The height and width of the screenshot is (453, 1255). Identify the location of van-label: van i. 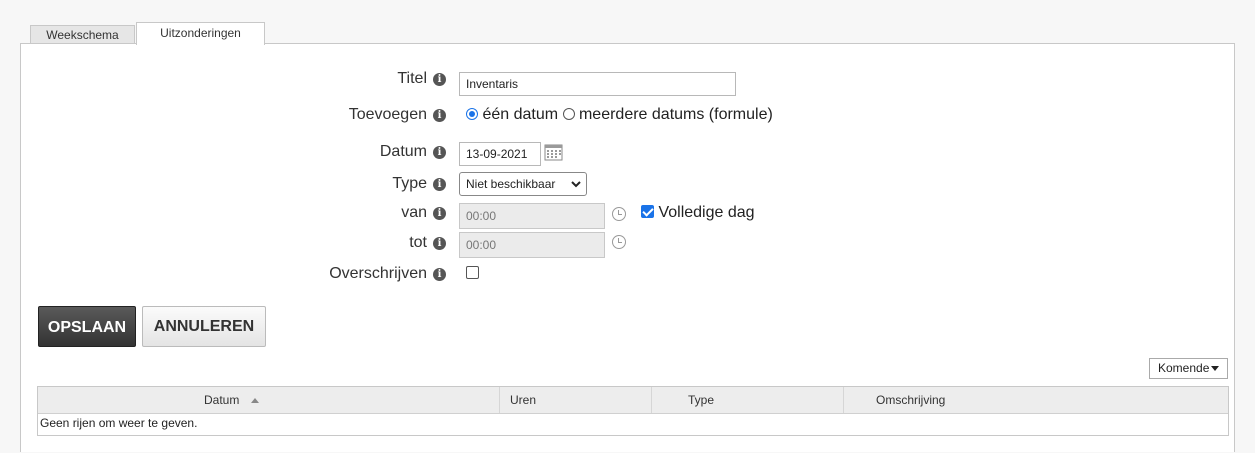
(423, 213).